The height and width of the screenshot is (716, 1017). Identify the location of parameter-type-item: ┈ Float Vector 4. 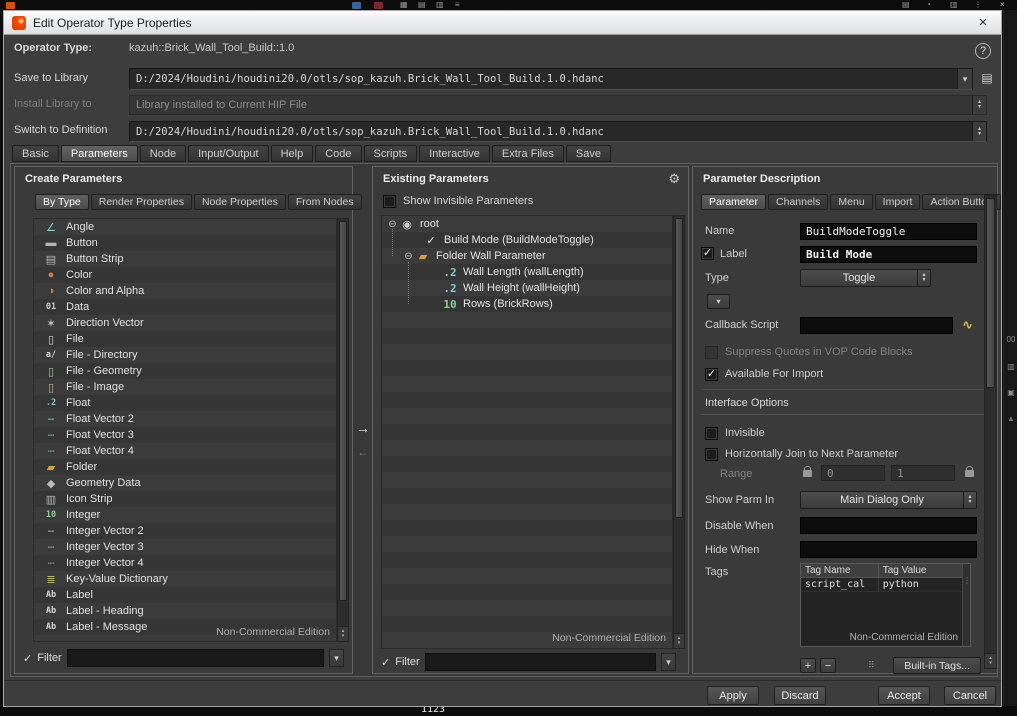
(185, 451).